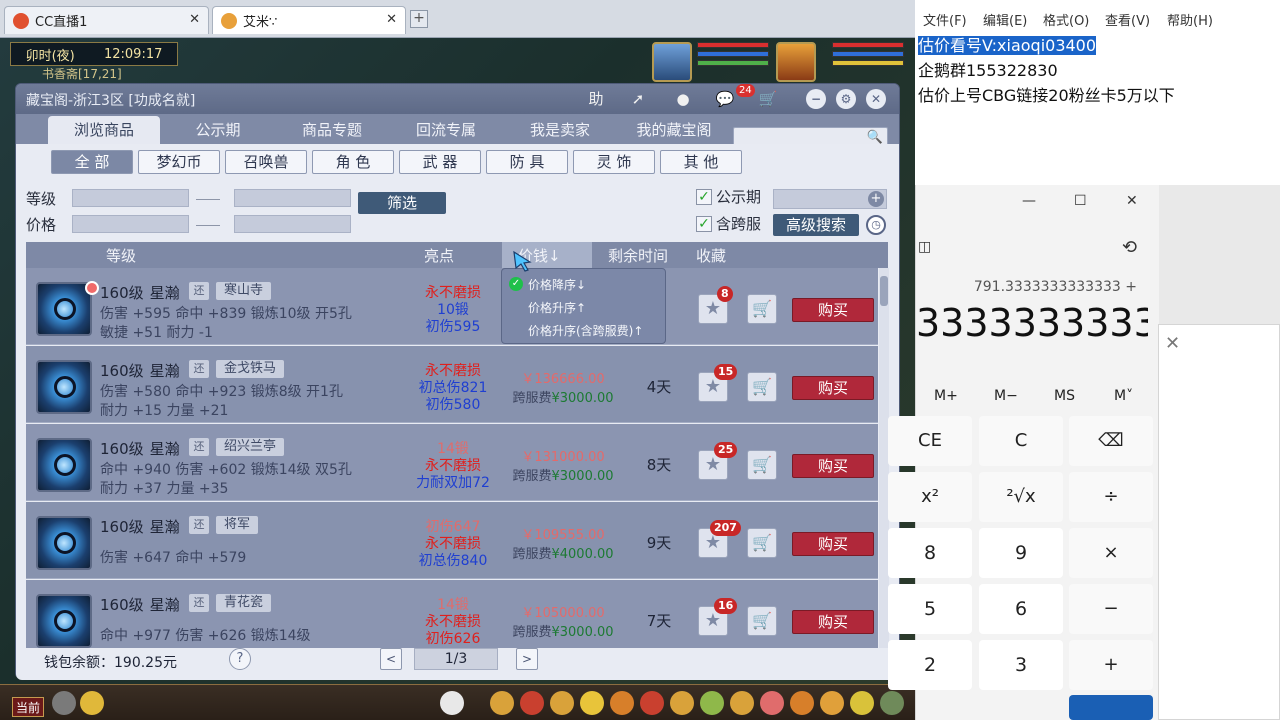  What do you see at coordinates (816, 225) in the screenshot?
I see `advanced-search-button: 高级搜索` at bounding box center [816, 225].